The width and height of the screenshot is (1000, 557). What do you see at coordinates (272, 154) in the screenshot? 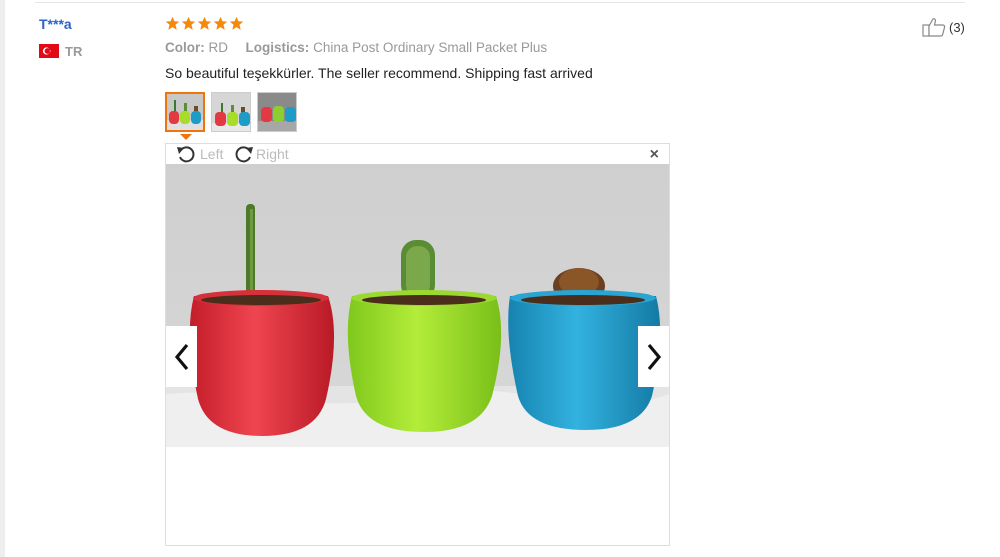
I see `rotate-right-label: Right` at bounding box center [272, 154].